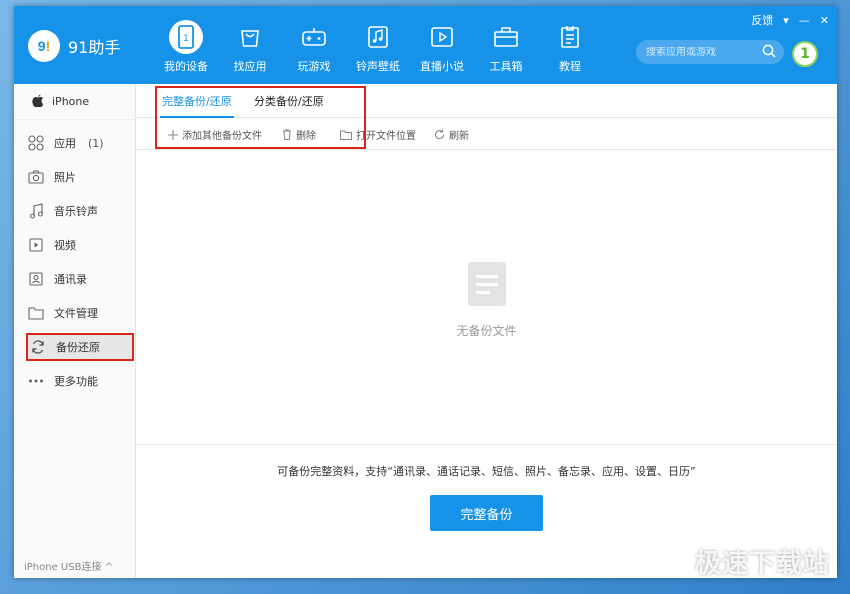 This screenshot has width=850, height=594. Describe the element at coordinates (486, 471) in the screenshot. I see `backup-description: 可备份完整资料，支持“通讯录、通话记录、短信、照片、备忘录、应用、设置、日历”` at that location.